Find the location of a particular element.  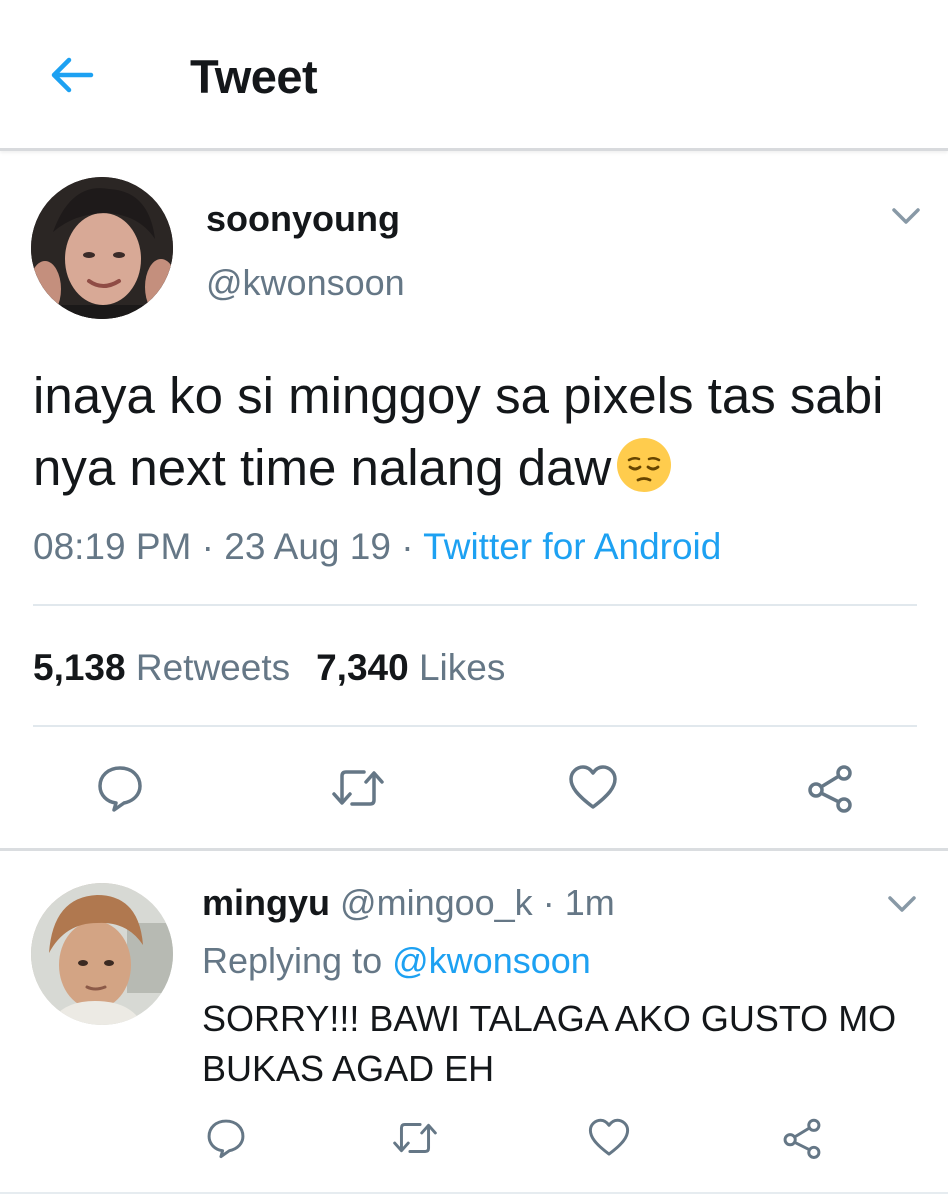

tweet-source-link: Twitter for Android is located at coordinates (572, 546).